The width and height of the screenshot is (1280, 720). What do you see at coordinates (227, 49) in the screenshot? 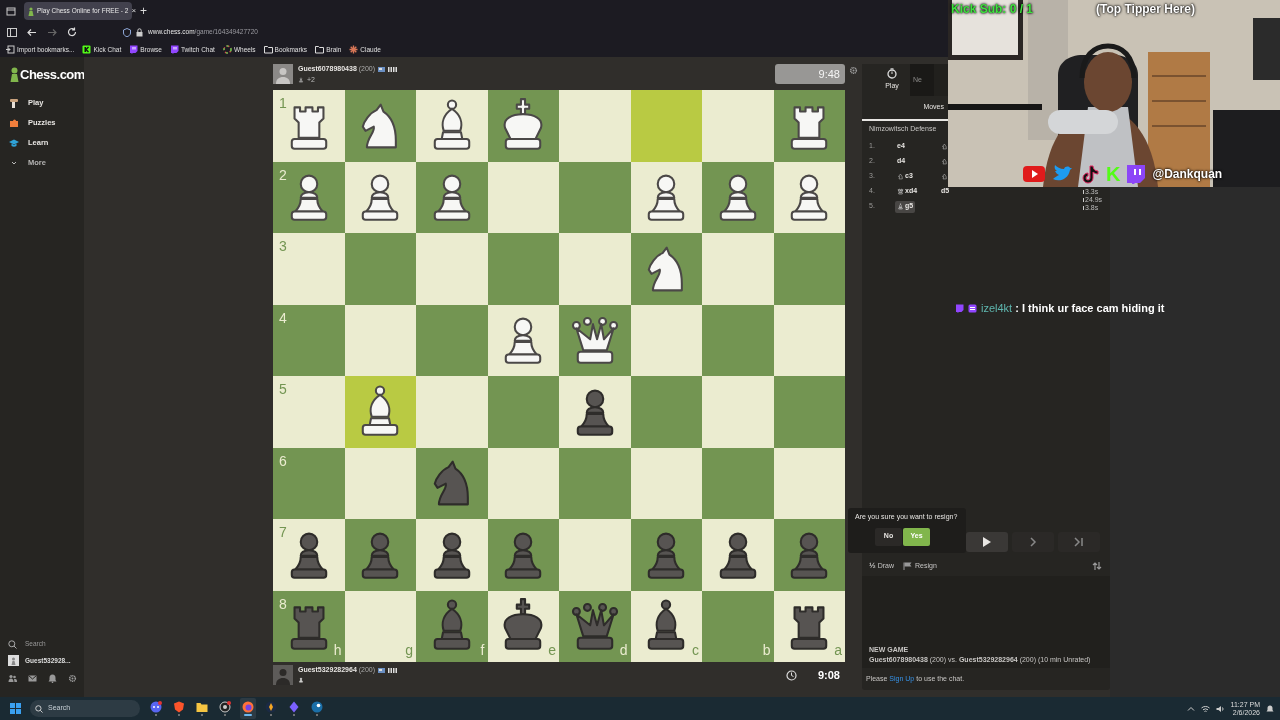
I see `wheel-icon` at bounding box center [227, 49].